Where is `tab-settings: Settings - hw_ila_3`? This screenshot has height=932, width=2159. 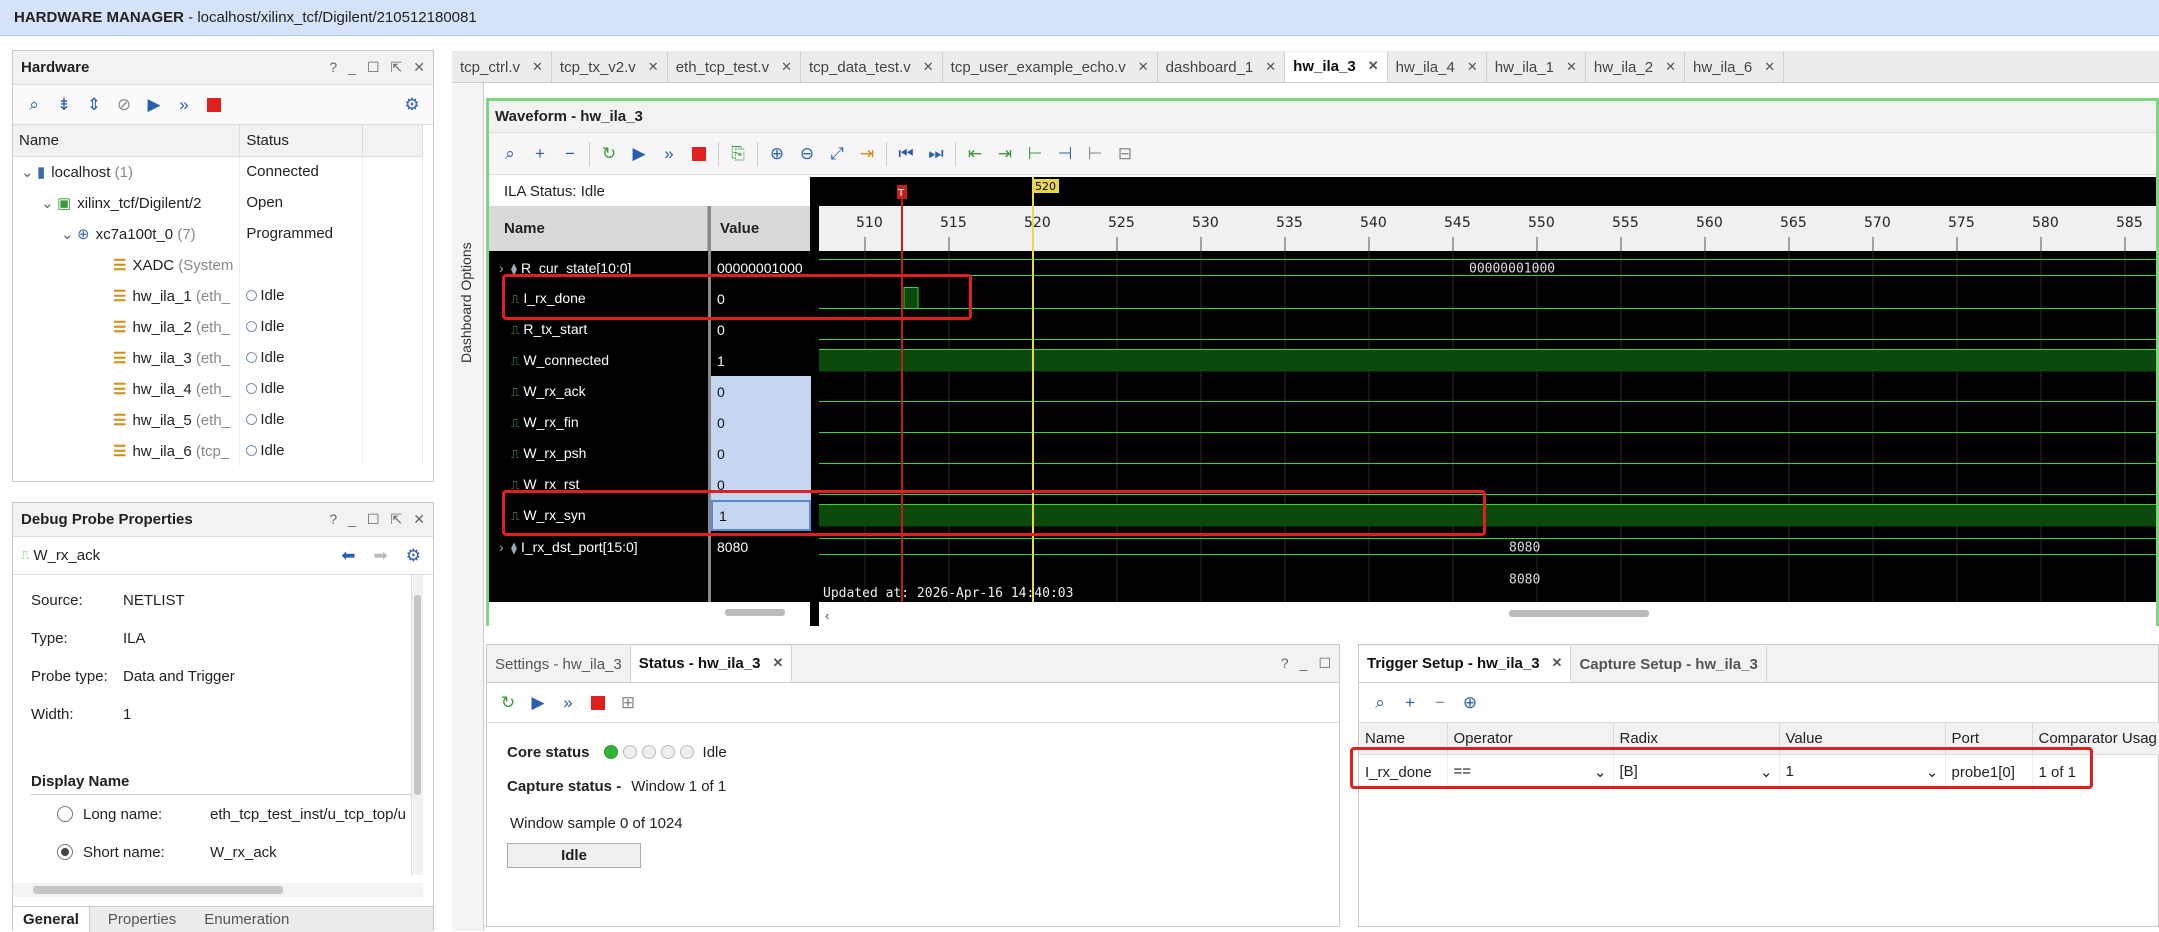 tab-settings: Settings - hw_ila_3 is located at coordinates (559, 664).